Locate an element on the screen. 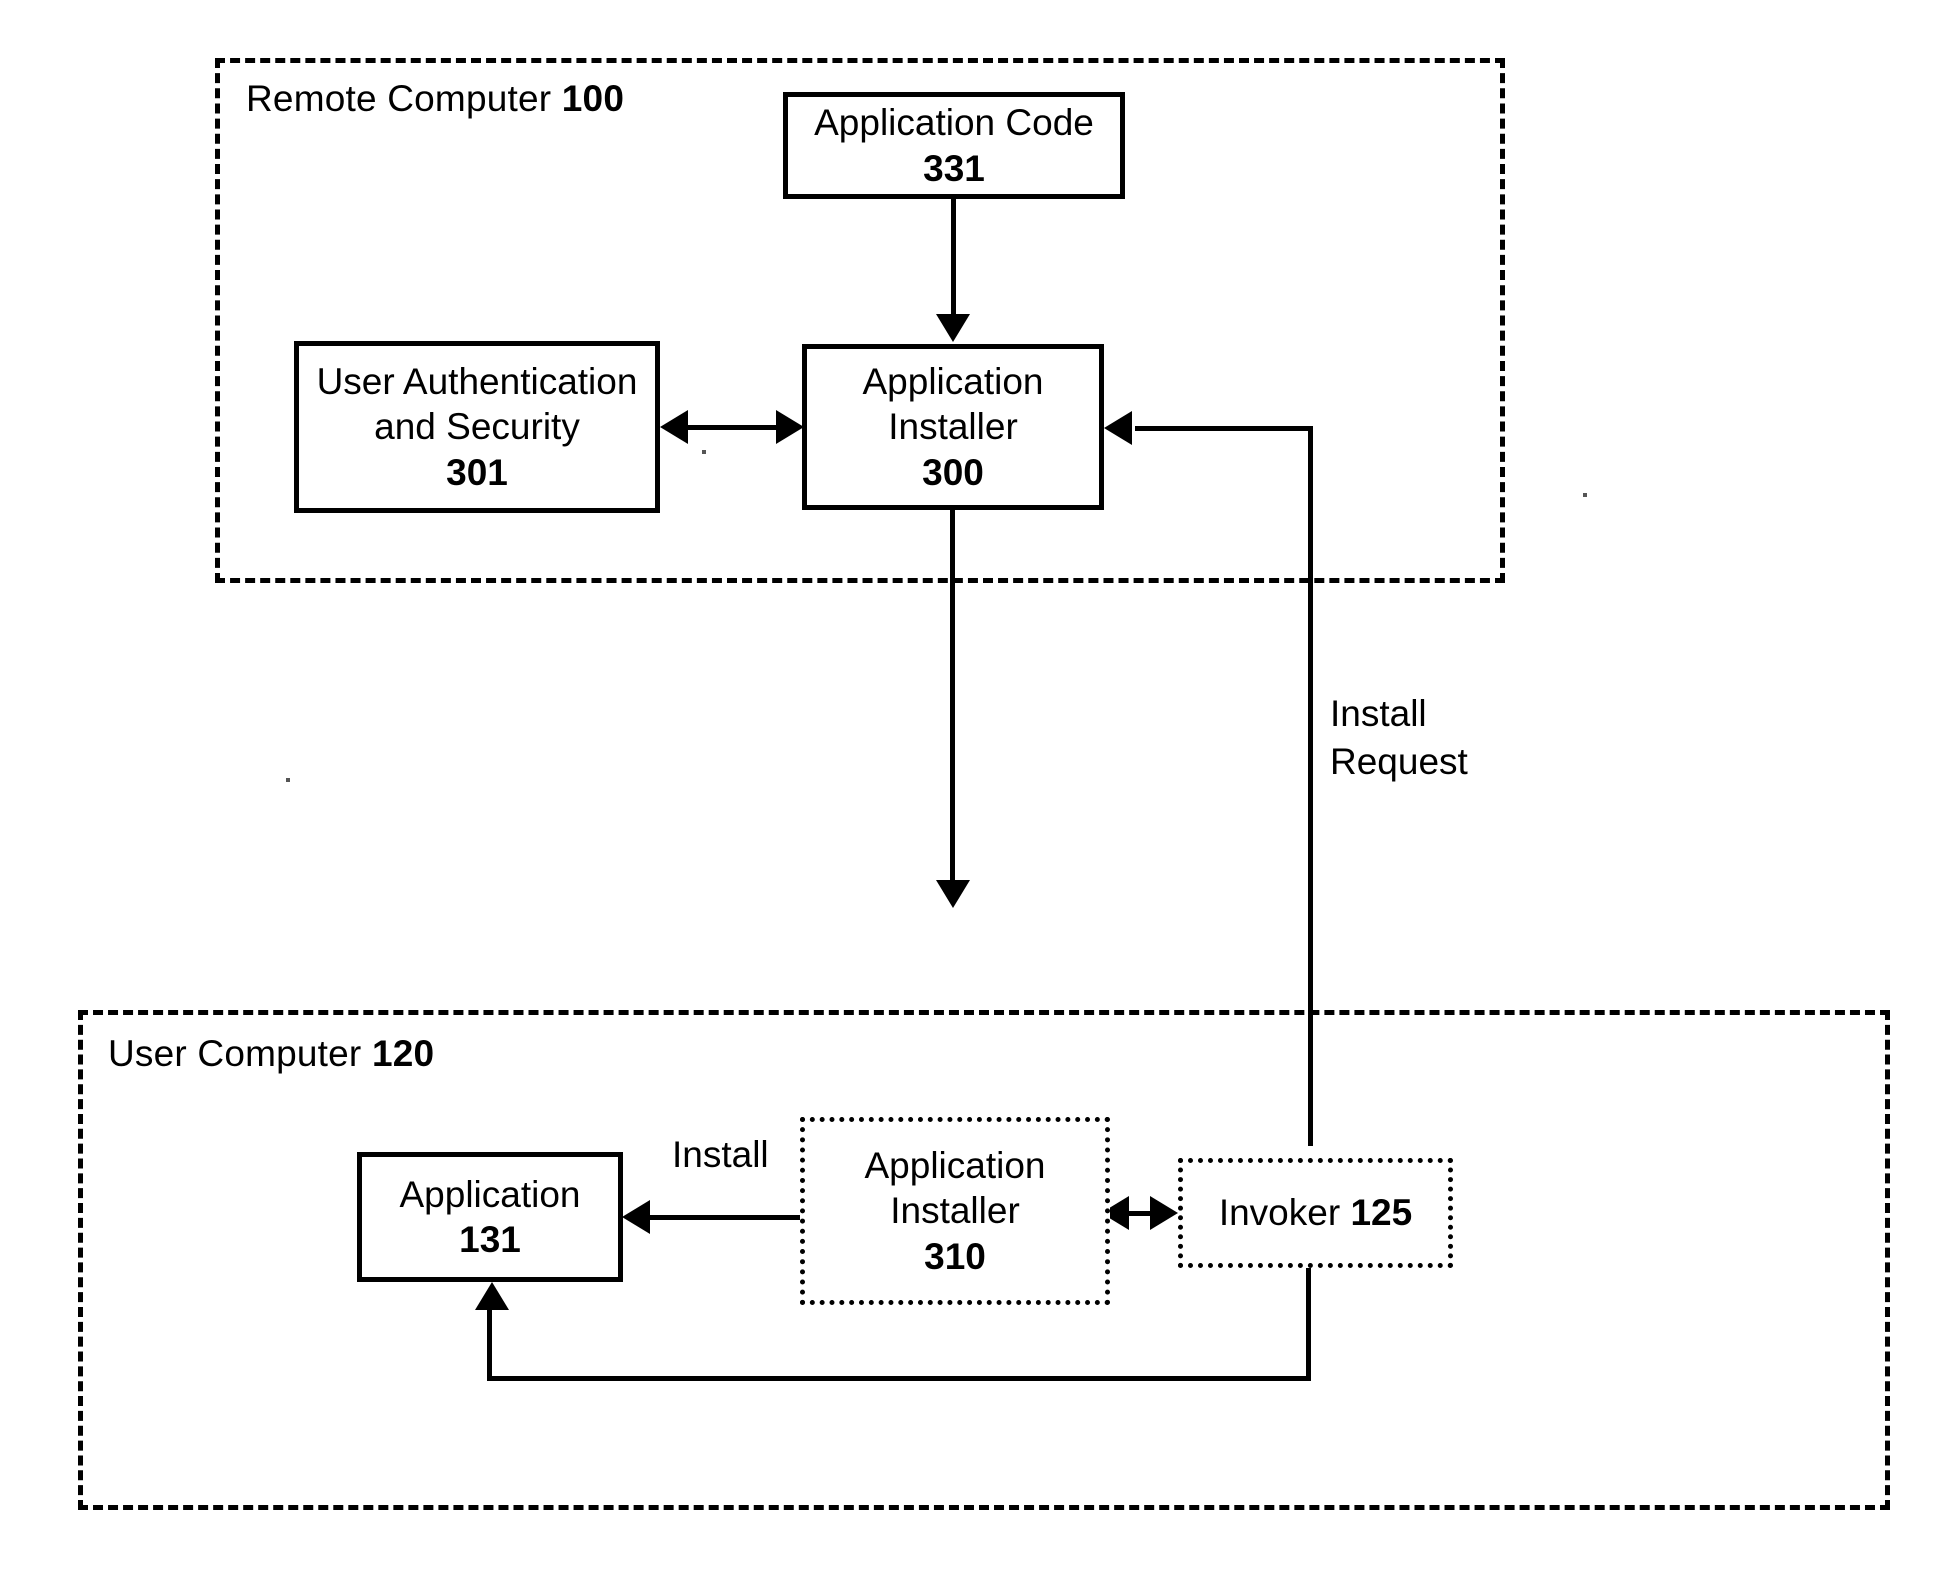  box-invoker-label: Invoker 125 is located at coordinates (1315, 1212).